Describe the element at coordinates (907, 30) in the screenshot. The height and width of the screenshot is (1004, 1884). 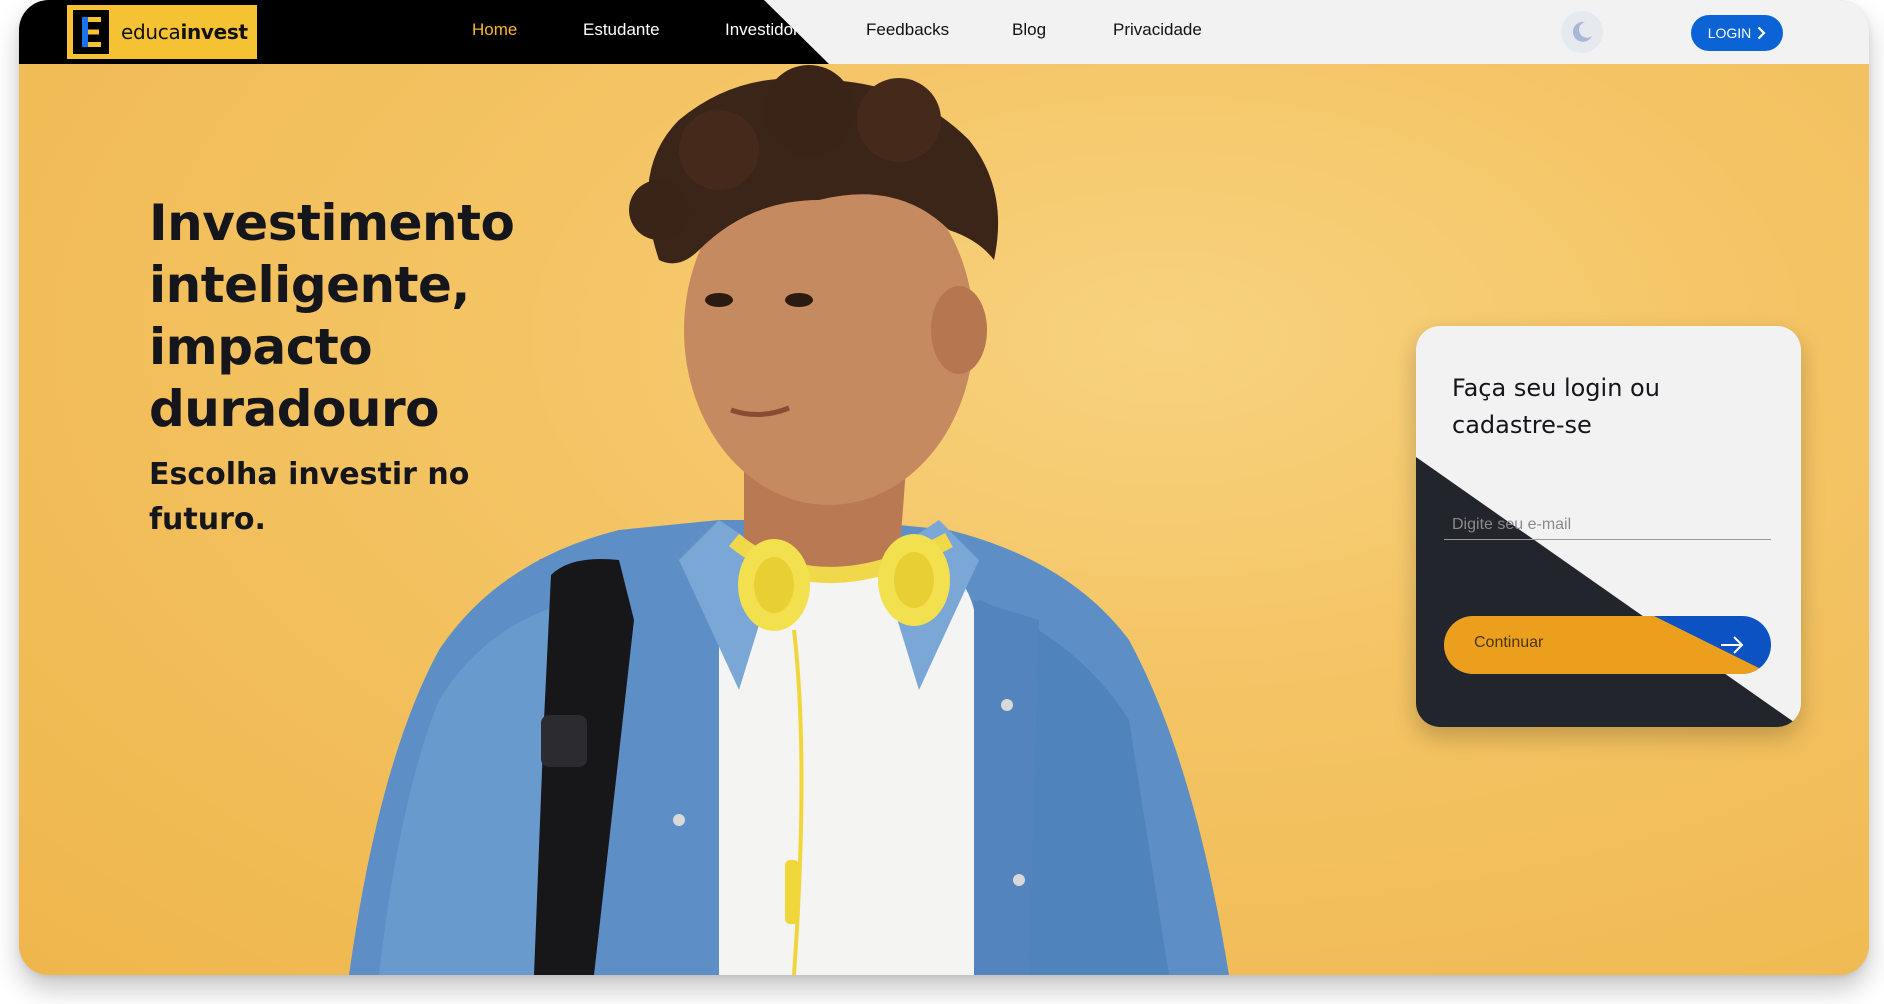
I see `nav-item-feedbacks: Feedbacks` at that location.